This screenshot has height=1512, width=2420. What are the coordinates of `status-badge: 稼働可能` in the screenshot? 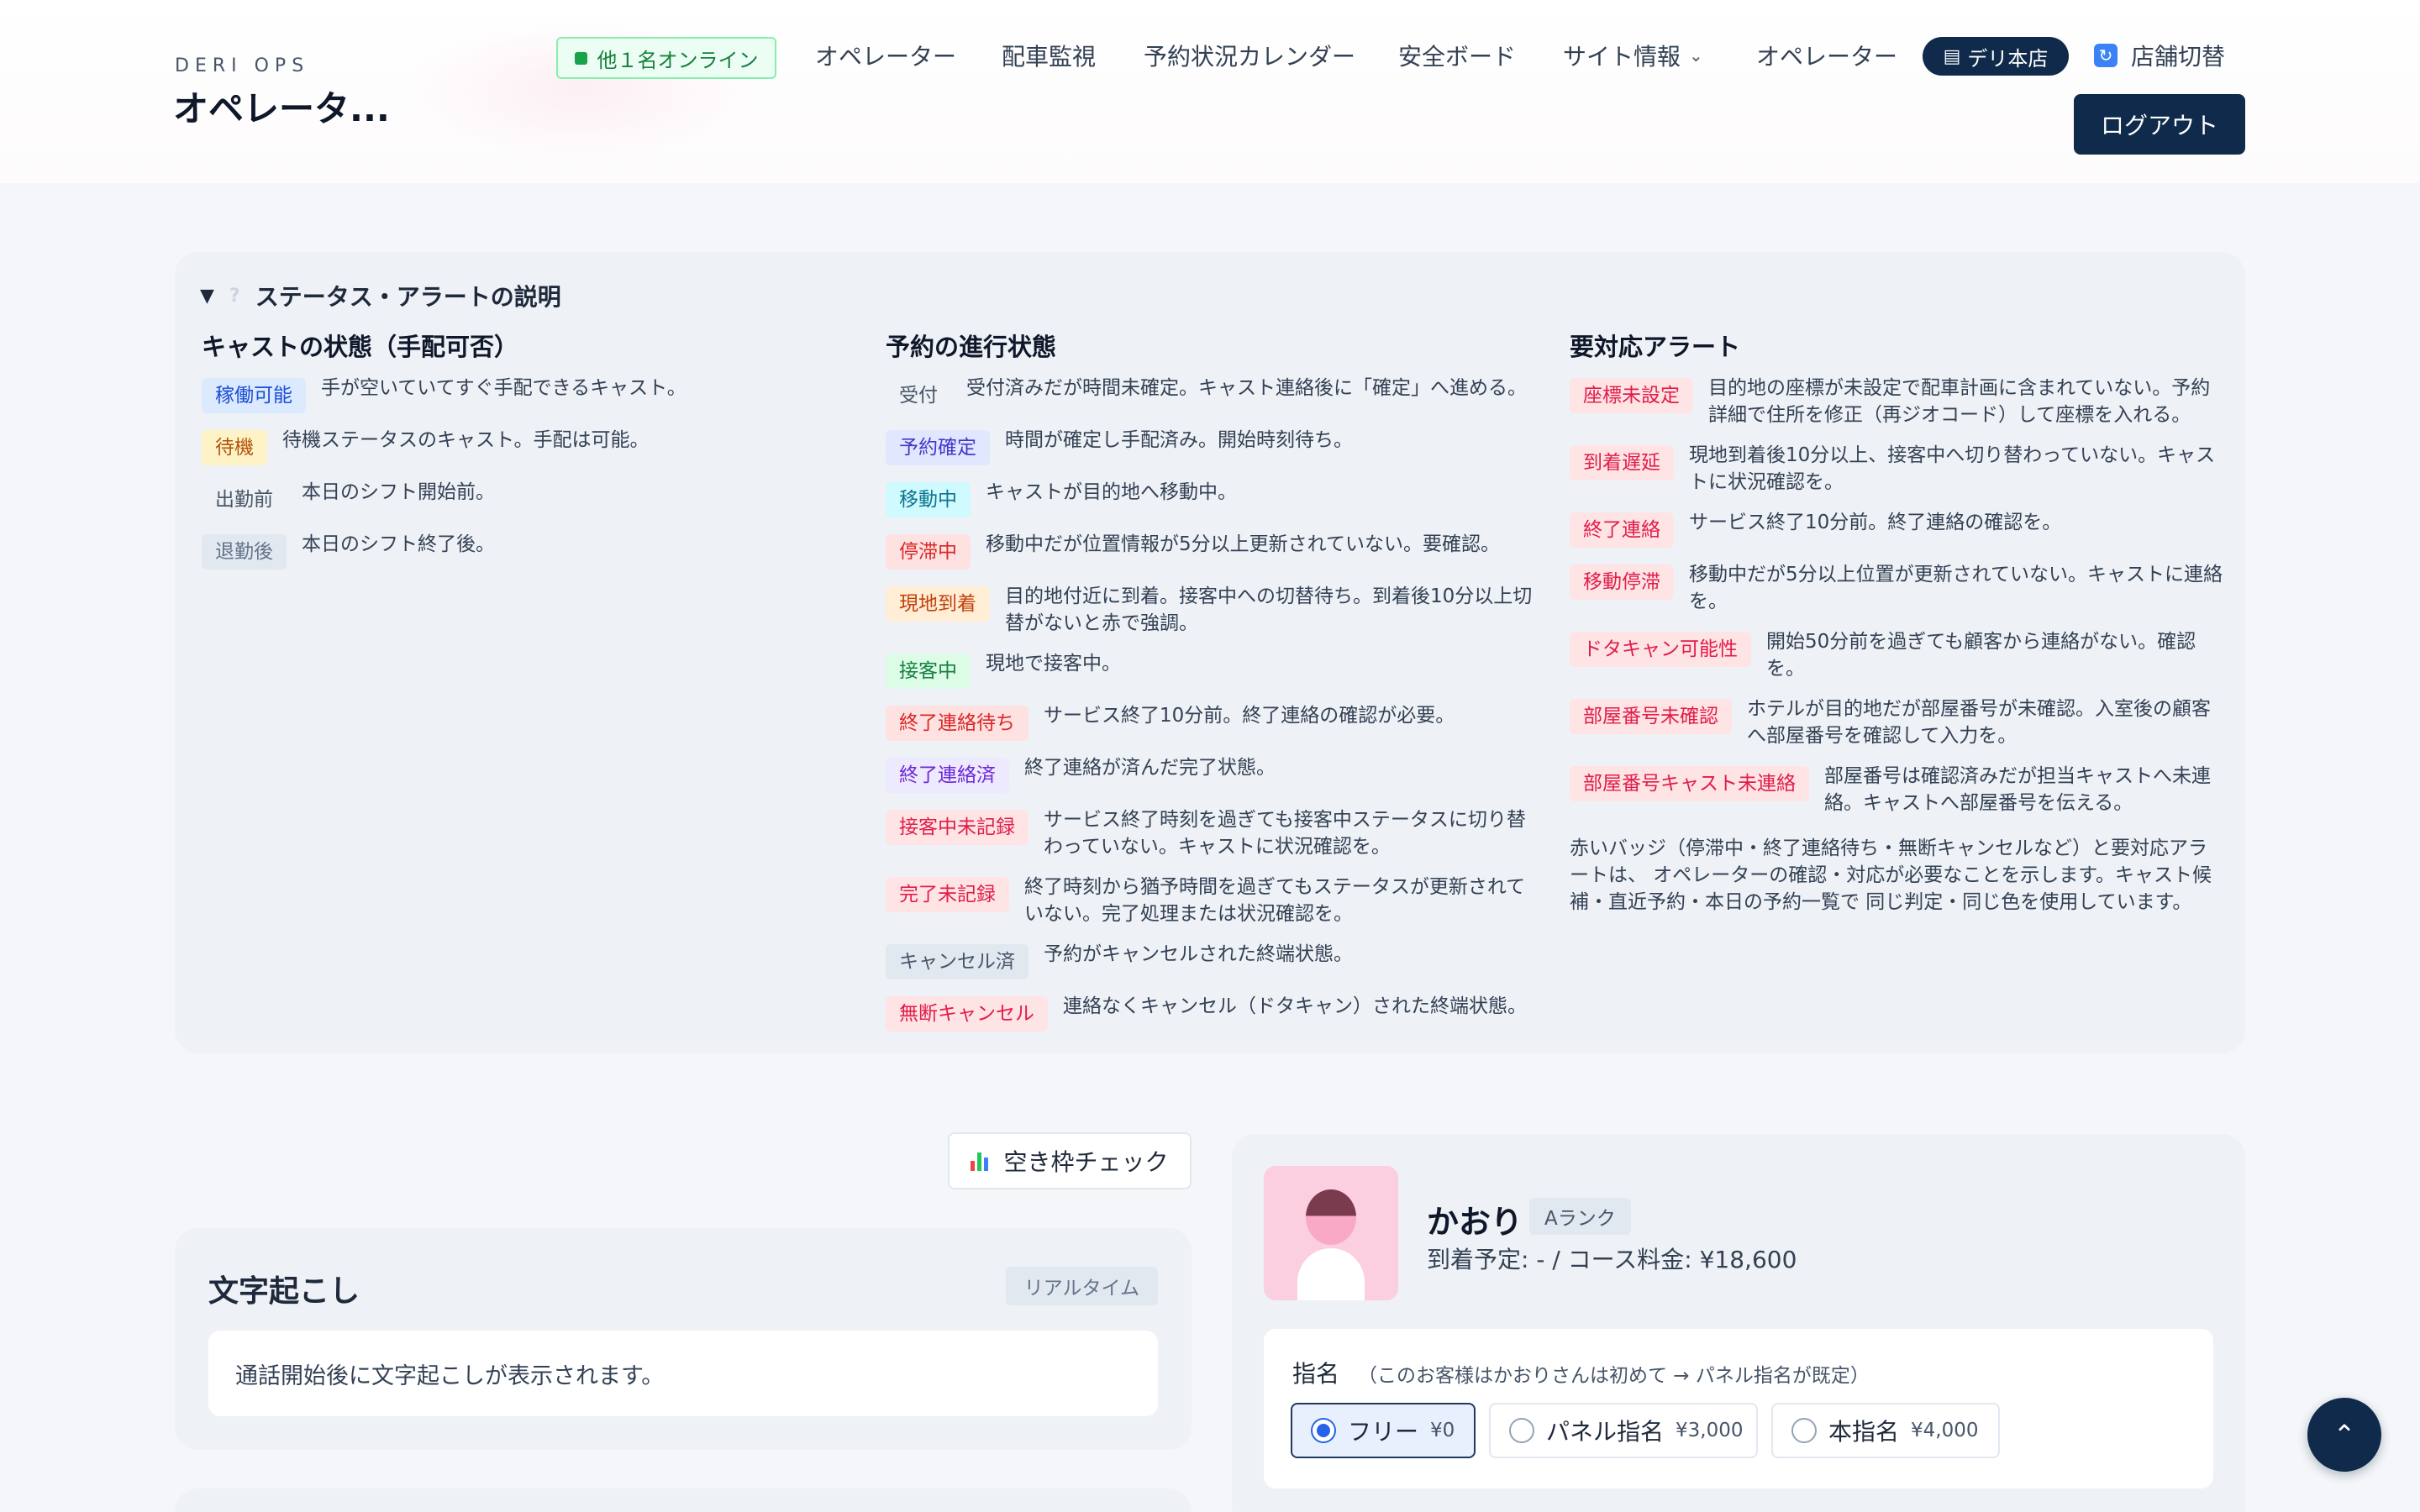 It's located at (254, 395).